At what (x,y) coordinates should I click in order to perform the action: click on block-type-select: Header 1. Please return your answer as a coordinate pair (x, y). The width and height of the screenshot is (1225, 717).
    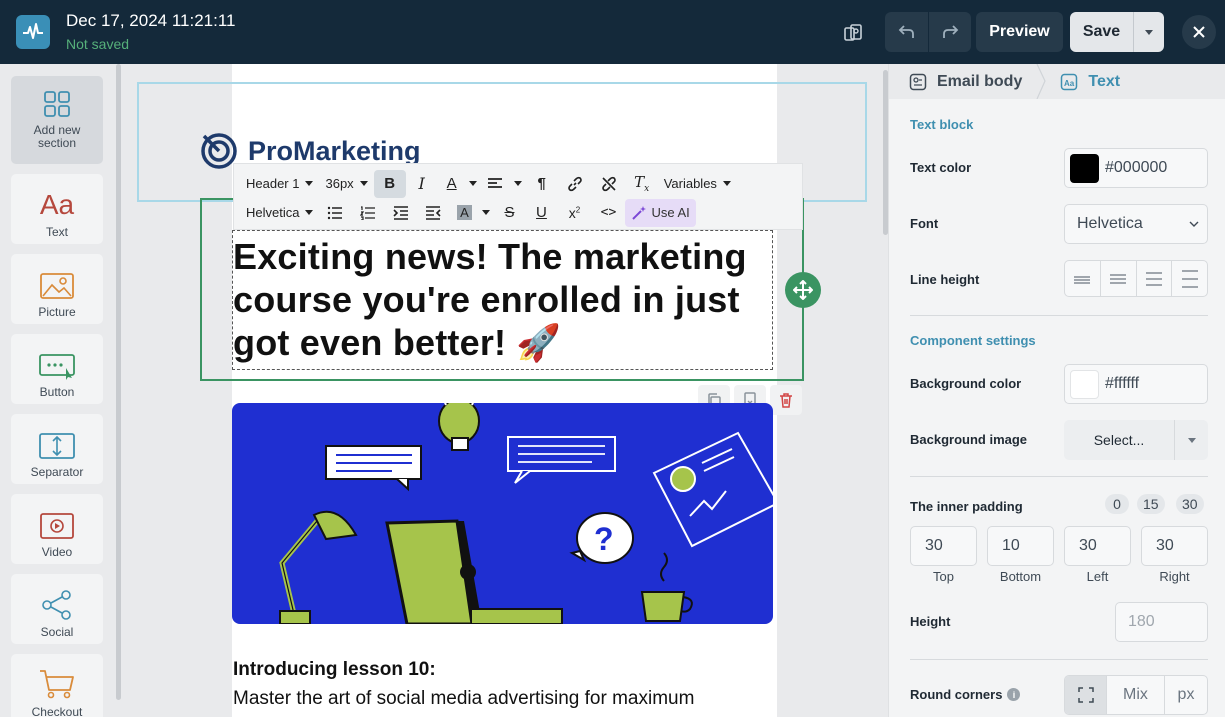
    Looking at the image, I should click on (279, 184).